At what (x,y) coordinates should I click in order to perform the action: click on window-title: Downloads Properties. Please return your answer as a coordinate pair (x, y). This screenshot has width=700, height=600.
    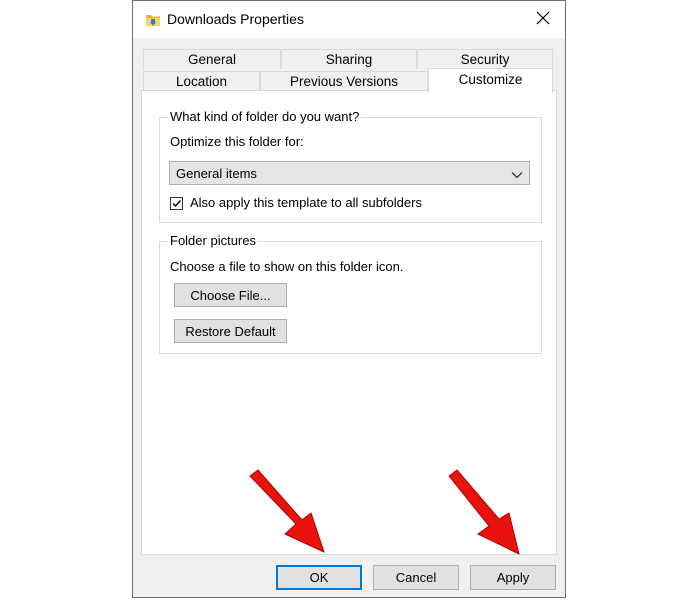
    Looking at the image, I should click on (235, 19).